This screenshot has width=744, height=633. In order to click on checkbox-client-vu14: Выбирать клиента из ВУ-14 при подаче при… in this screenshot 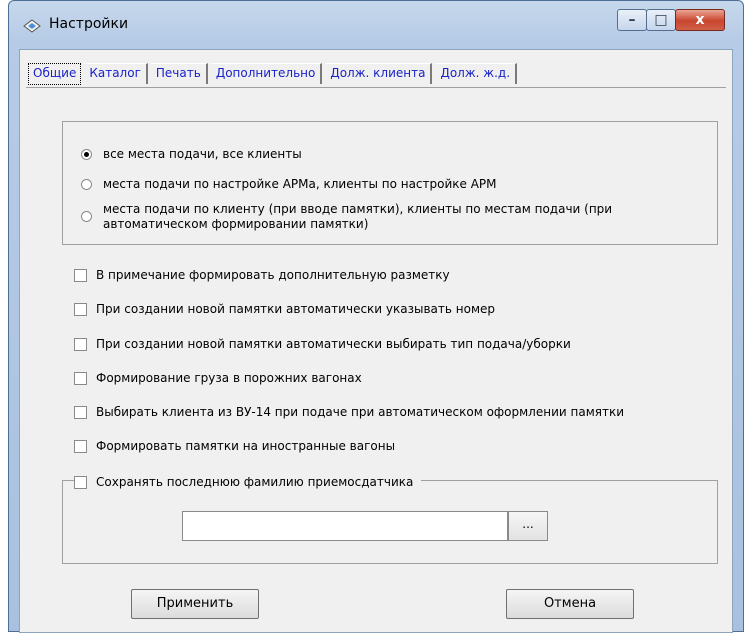, I will do `click(349, 412)`.